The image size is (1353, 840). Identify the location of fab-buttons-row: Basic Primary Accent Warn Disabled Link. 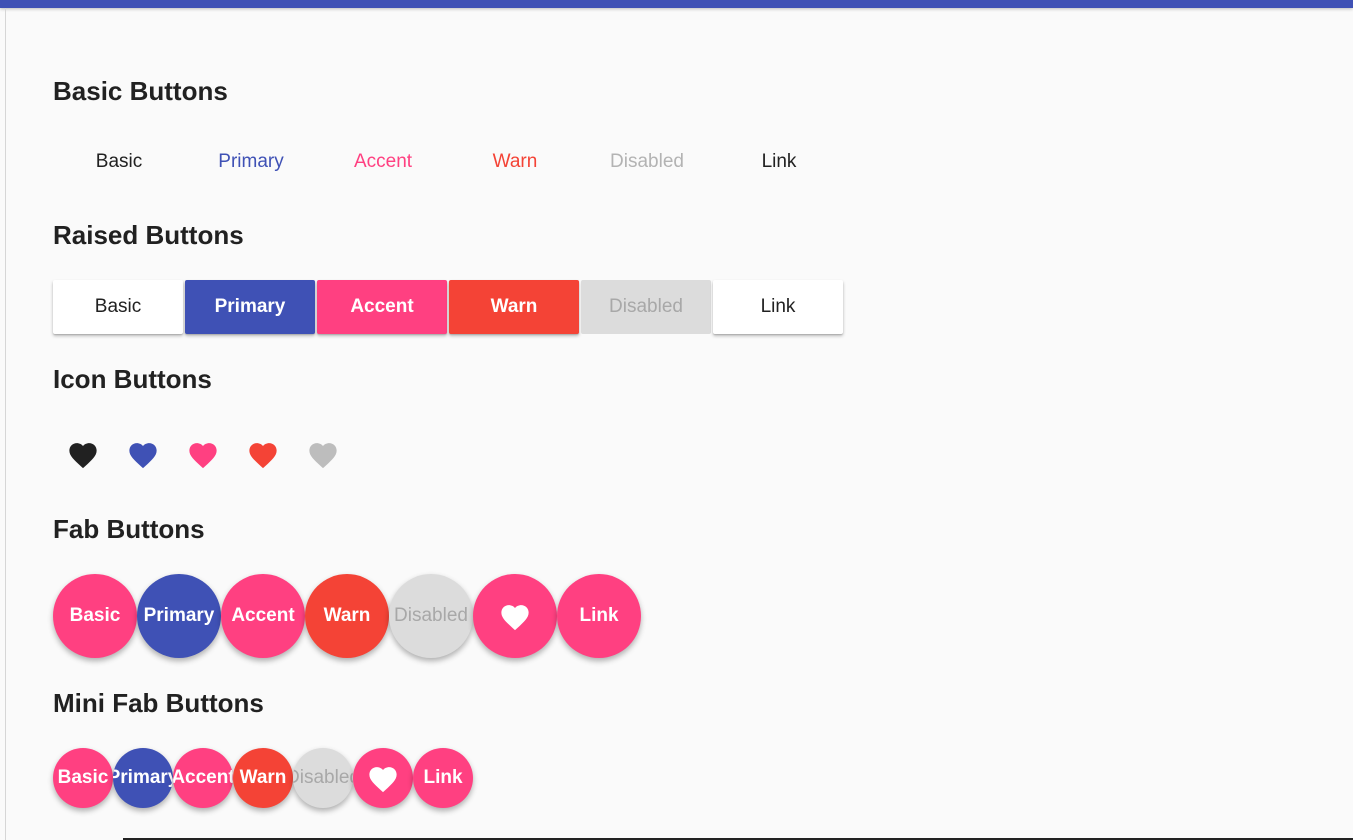
(347, 616).